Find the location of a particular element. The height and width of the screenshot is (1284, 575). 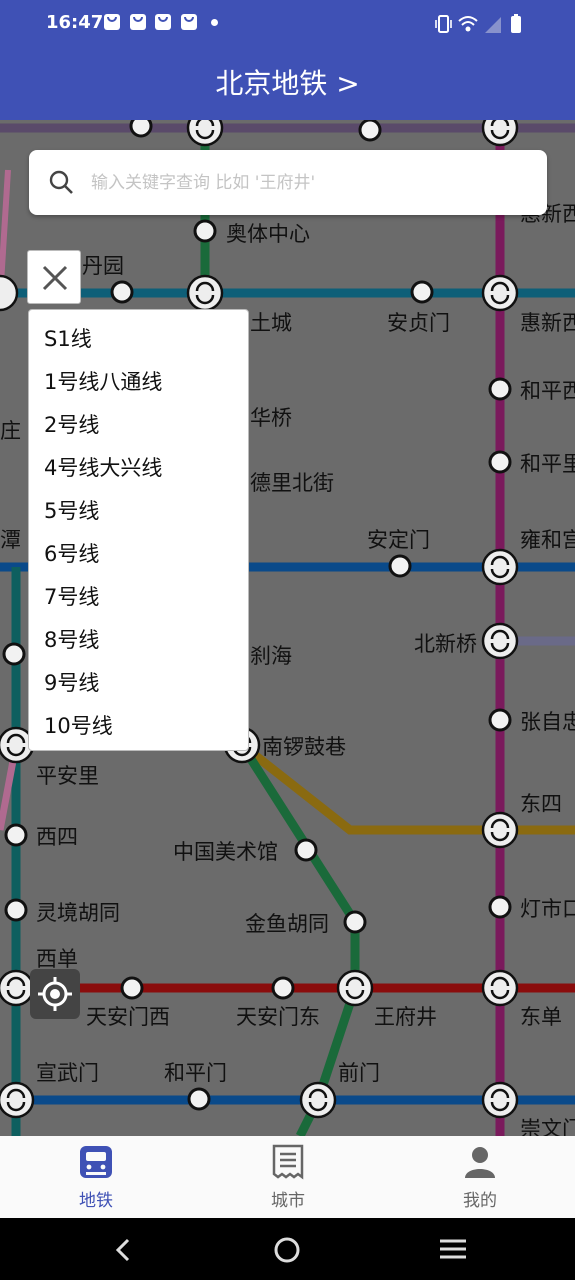

system-status-icons is located at coordinates (478, 23).